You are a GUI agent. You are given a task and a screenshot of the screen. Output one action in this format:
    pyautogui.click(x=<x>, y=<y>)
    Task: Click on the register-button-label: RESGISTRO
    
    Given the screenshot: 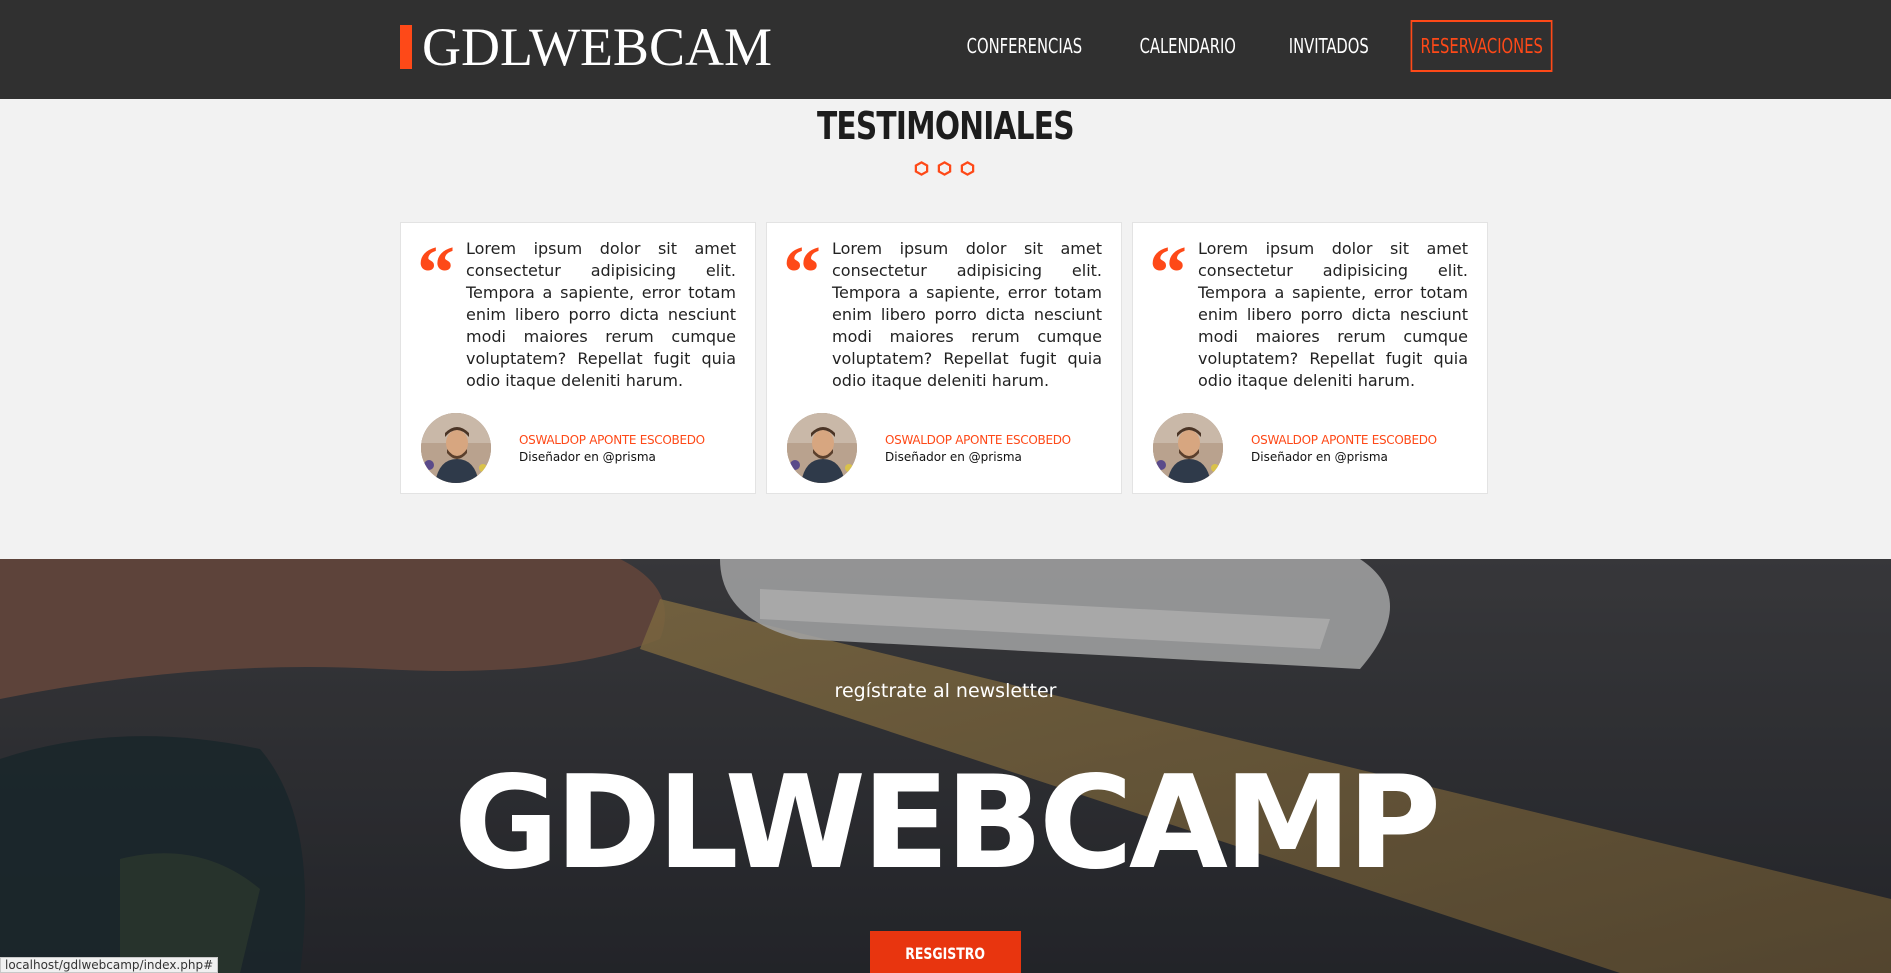 What is the action you would take?
    pyautogui.click(x=945, y=953)
    